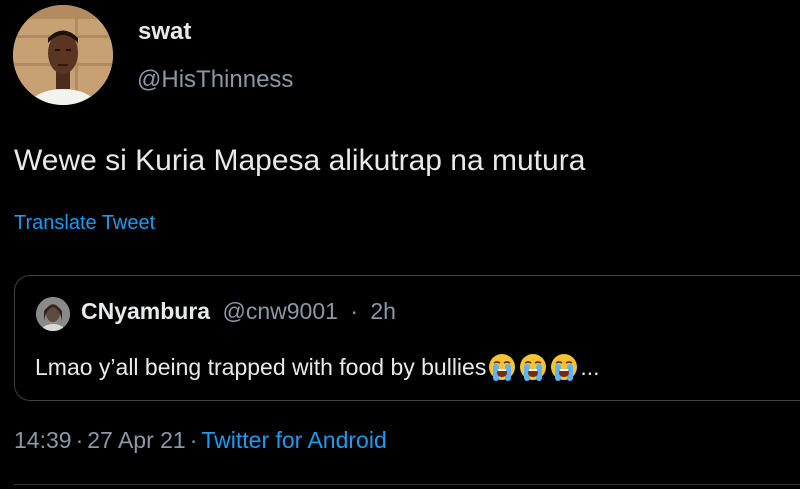 This screenshot has height=489, width=800. Describe the element at coordinates (407, 484) in the screenshot. I see `divider` at that location.